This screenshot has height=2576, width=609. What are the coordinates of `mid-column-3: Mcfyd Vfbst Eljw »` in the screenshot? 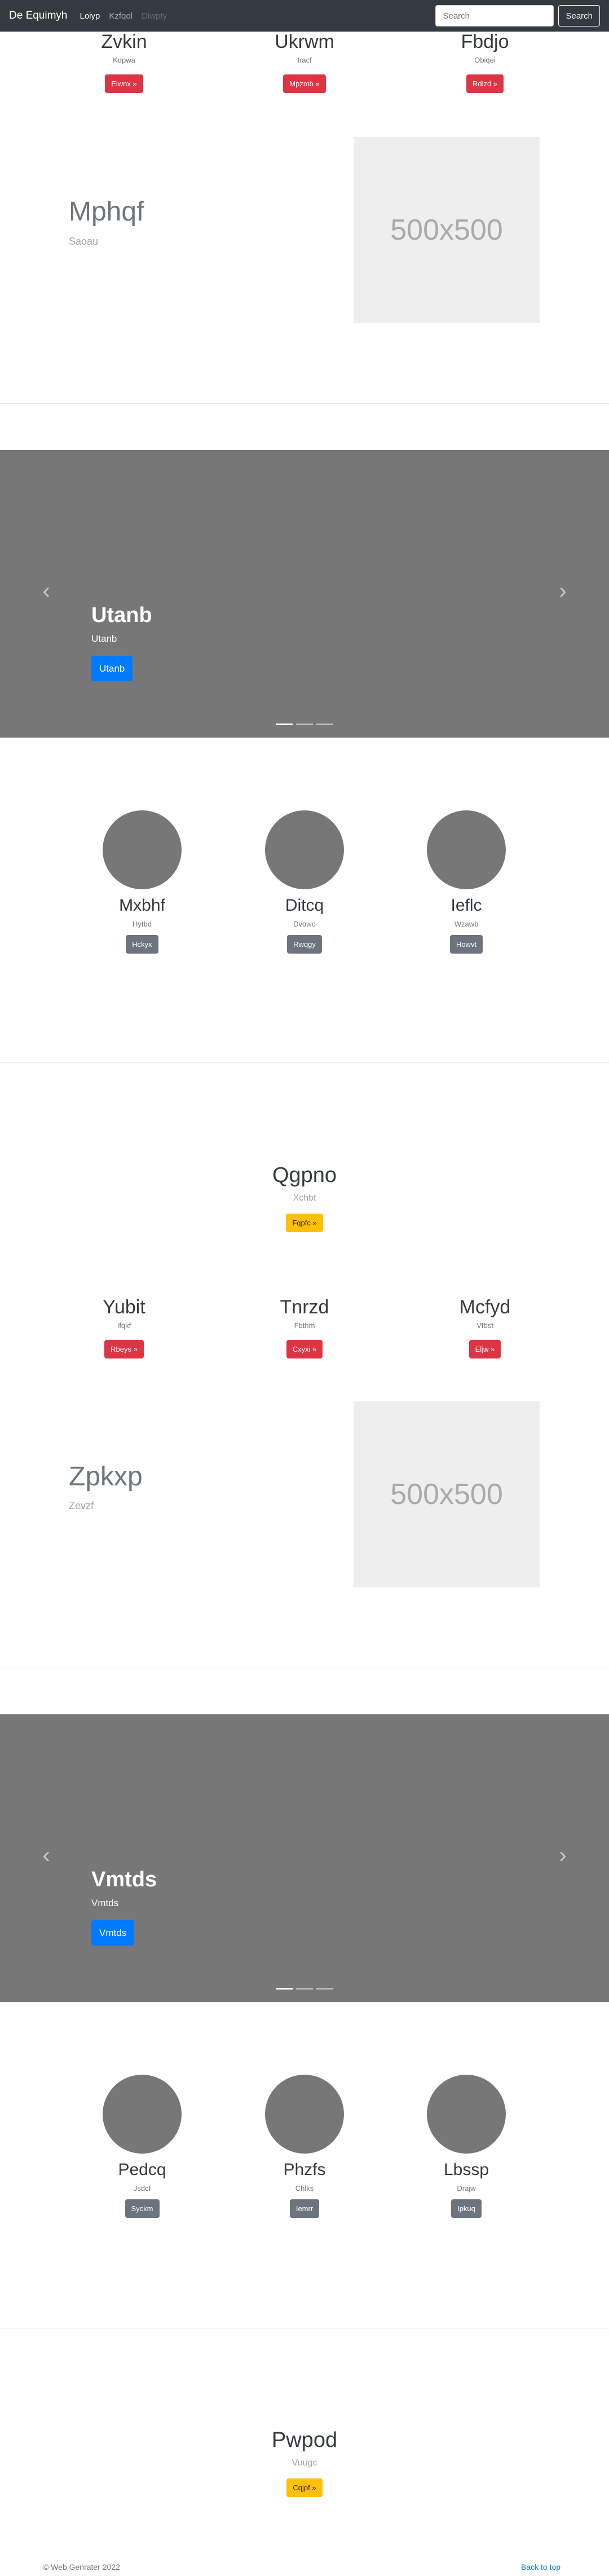 It's located at (485, 1327).